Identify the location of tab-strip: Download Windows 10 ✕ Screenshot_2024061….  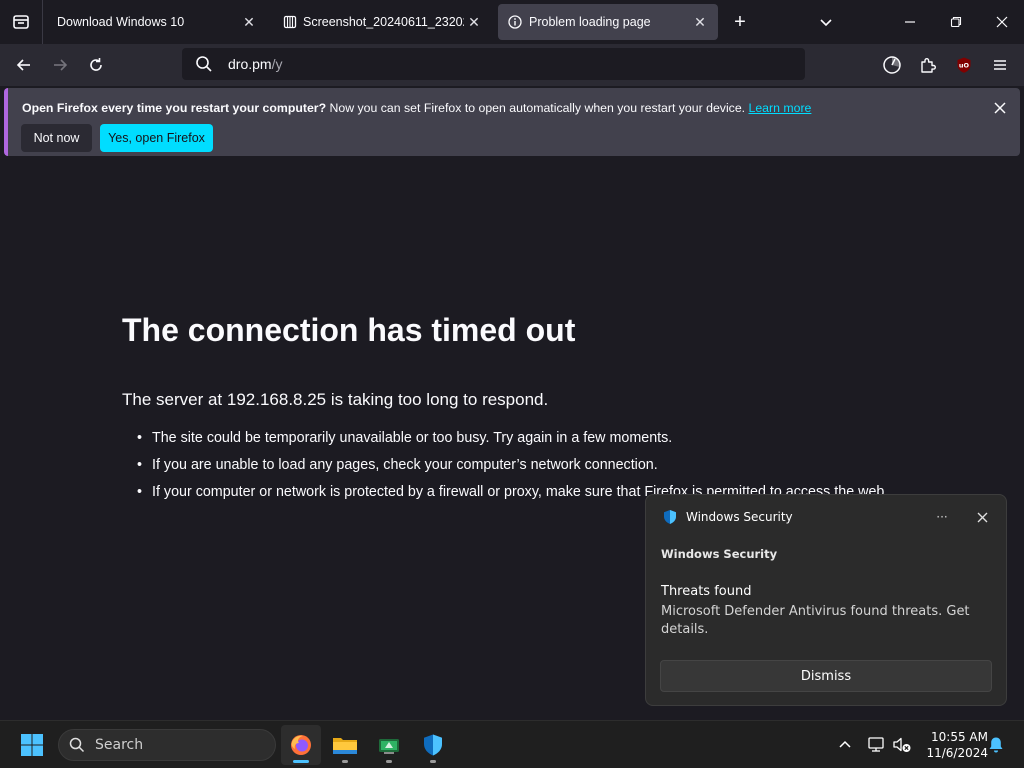
(512, 22).